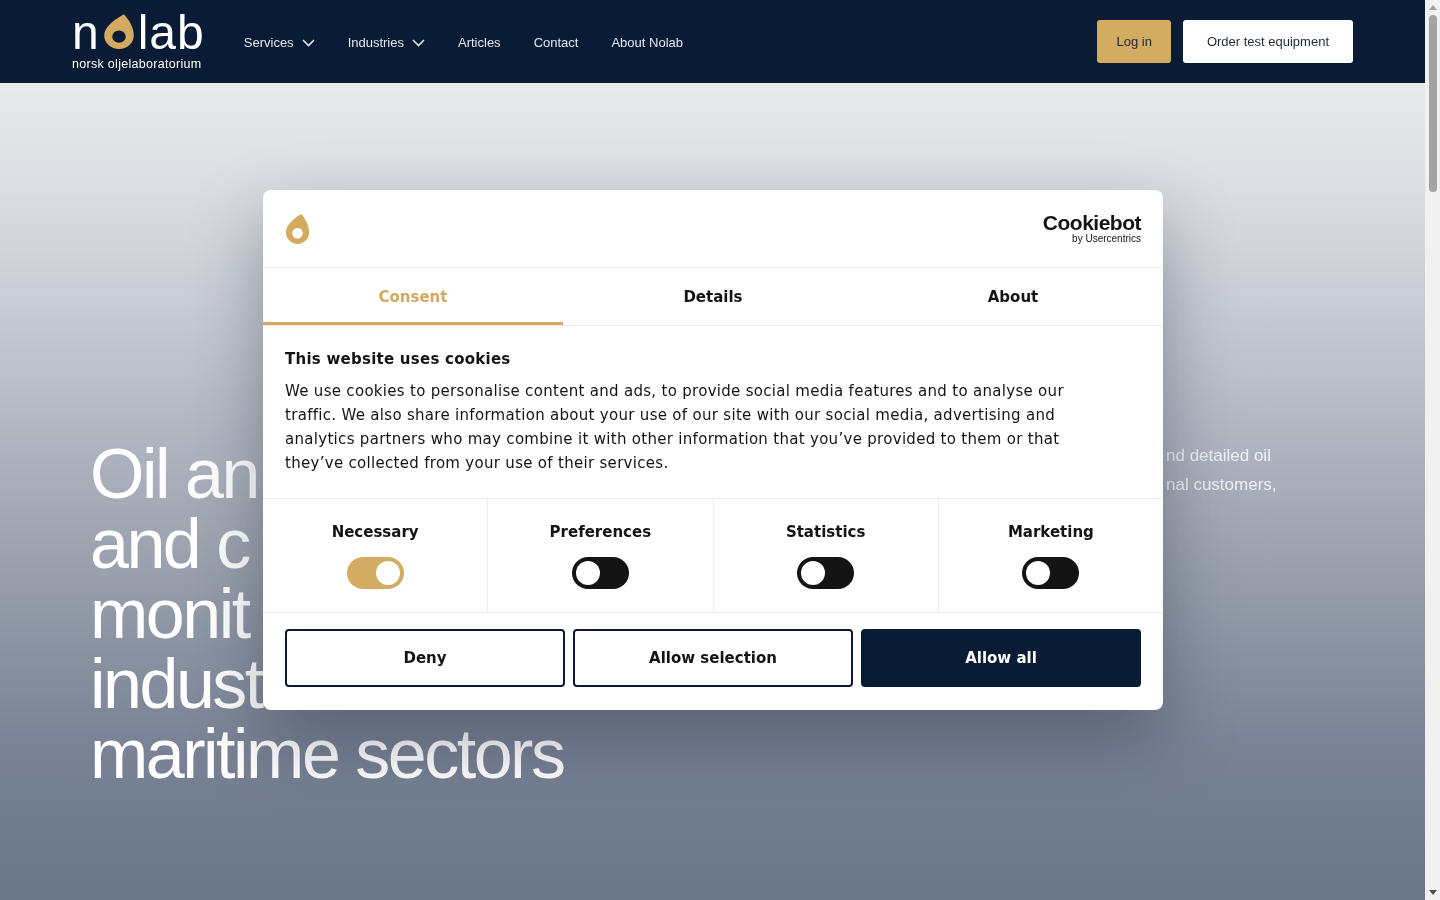 This screenshot has height=900, width=1440. I want to click on scroll-down-icon, so click(1432, 892).